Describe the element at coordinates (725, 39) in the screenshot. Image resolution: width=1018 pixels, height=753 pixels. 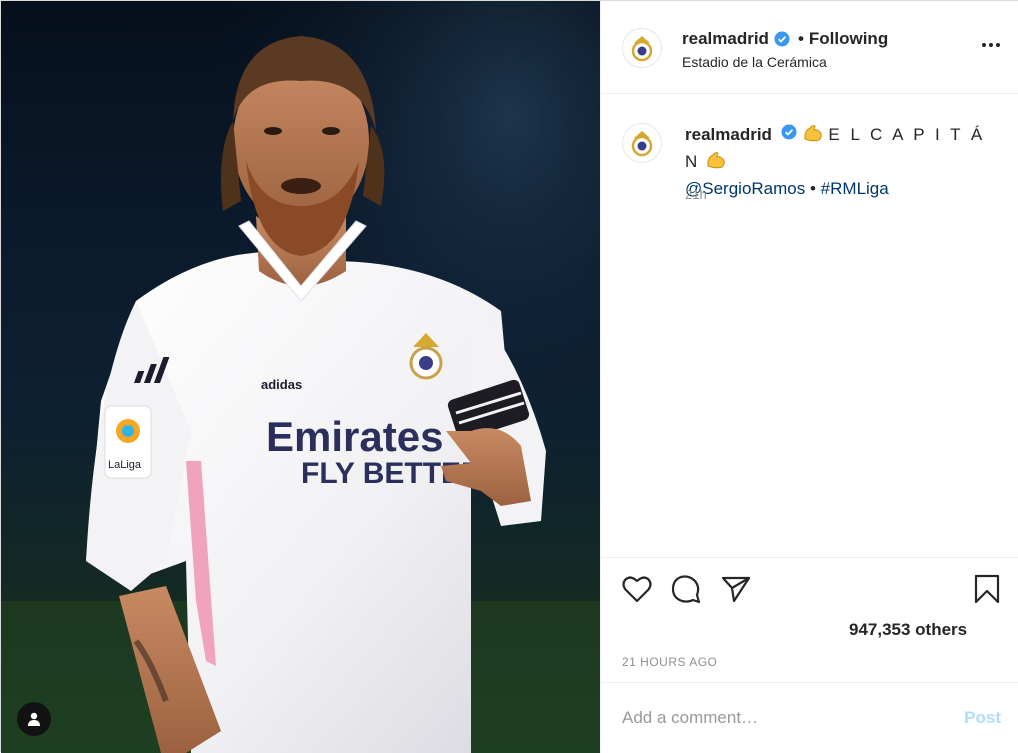
I see `author-username: realmadrid` at that location.